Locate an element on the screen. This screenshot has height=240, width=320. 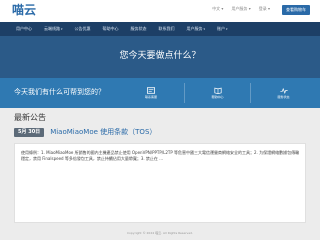
nav-item-label: 帮助中心 is located at coordinates (110, 28).